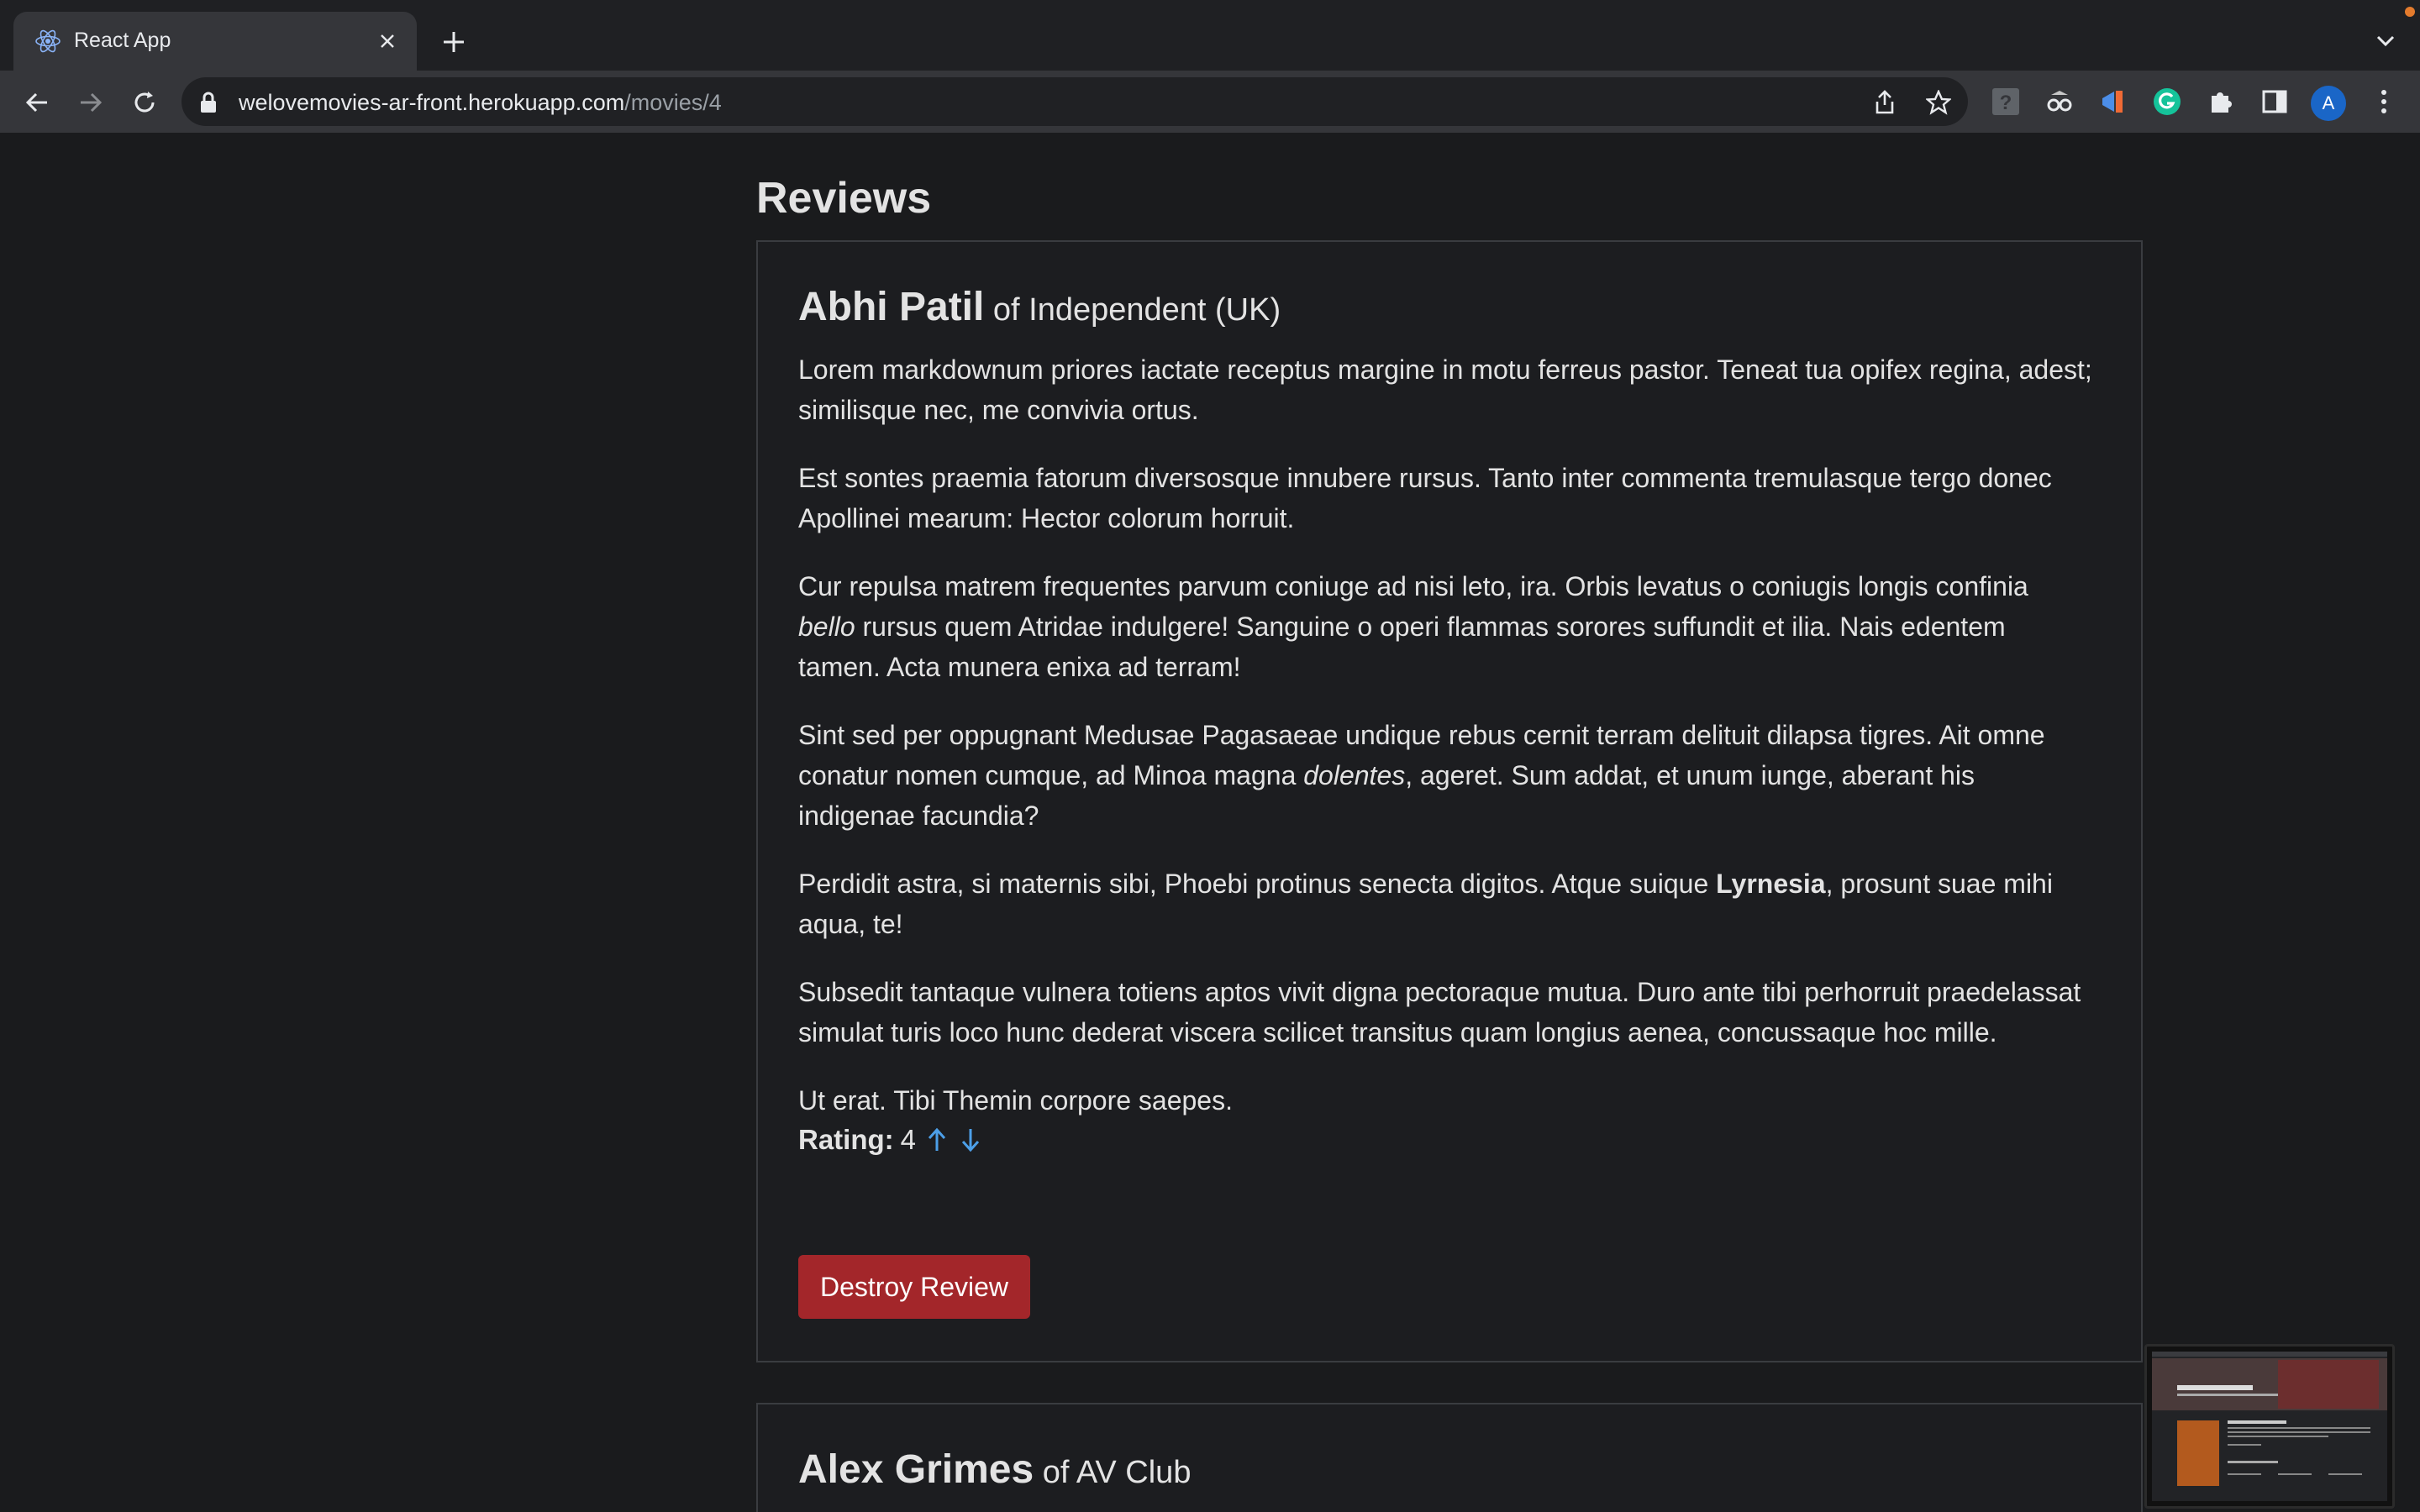 This screenshot has width=2420, height=1512. Describe the element at coordinates (2329, 103) in the screenshot. I see `profile-avatar: A` at that location.